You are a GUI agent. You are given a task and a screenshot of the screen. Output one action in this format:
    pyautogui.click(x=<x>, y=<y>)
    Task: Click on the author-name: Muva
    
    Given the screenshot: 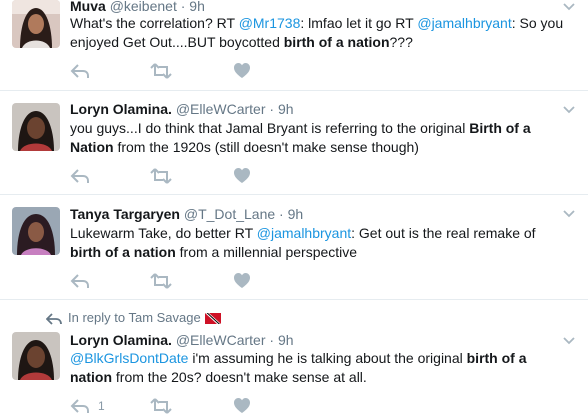 What is the action you would take?
    pyautogui.click(x=88, y=7)
    